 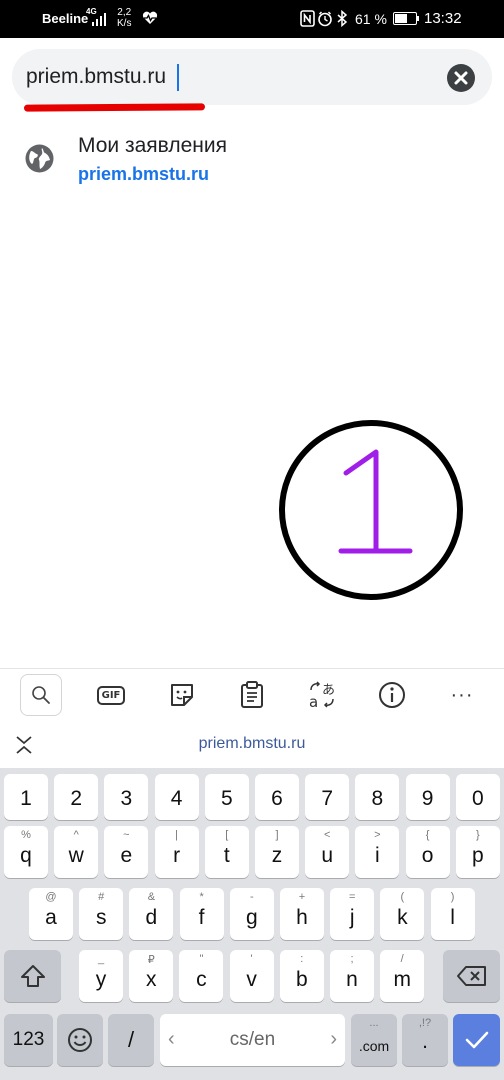 What do you see at coordinates (462, 695) in the screenshot?
I see `more-button: ···` at bounding box center [462, 695].